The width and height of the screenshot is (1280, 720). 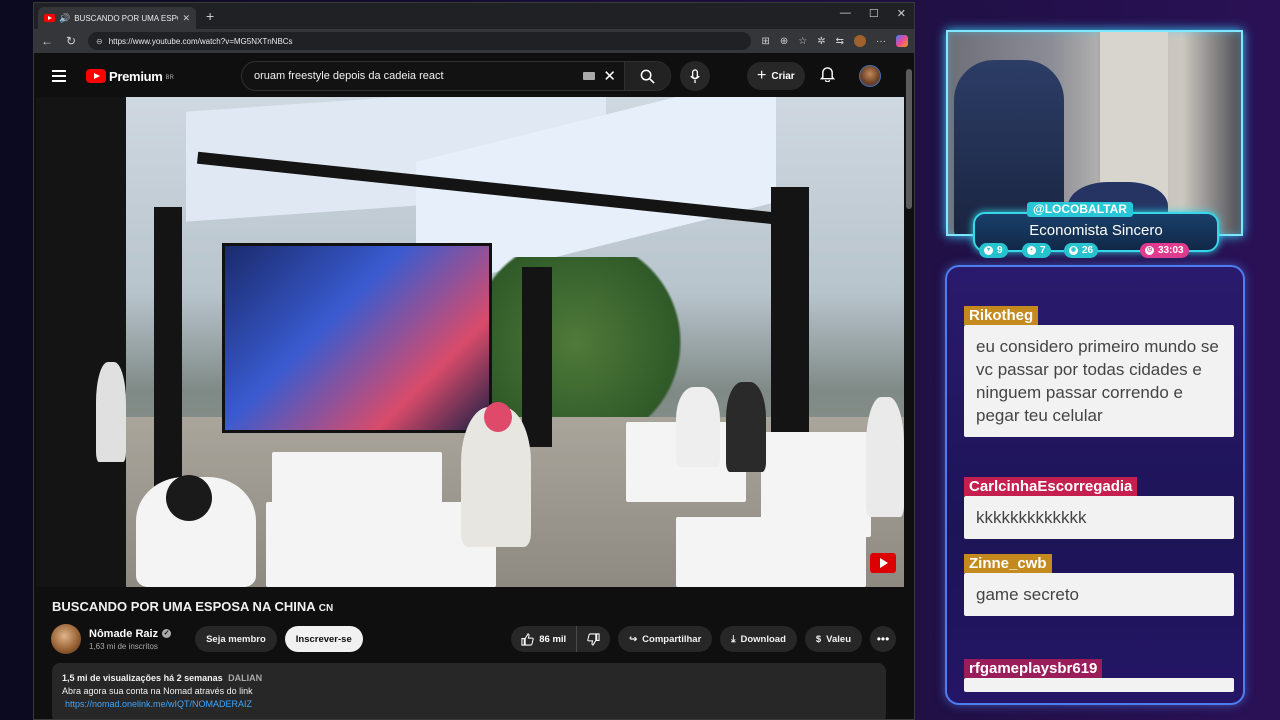 I want to click on back-icon: ←, so click(x=47, y=41).